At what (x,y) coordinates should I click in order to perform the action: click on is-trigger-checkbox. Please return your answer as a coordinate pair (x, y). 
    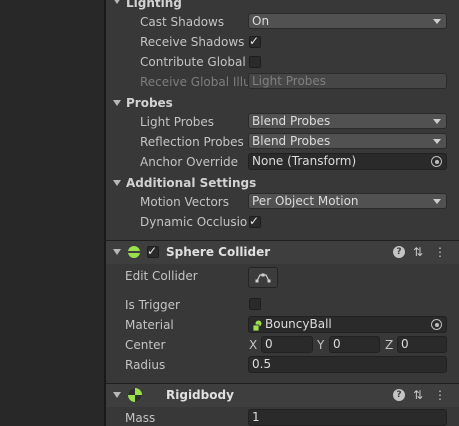
    Looking at the image, I should click on (255, 304).